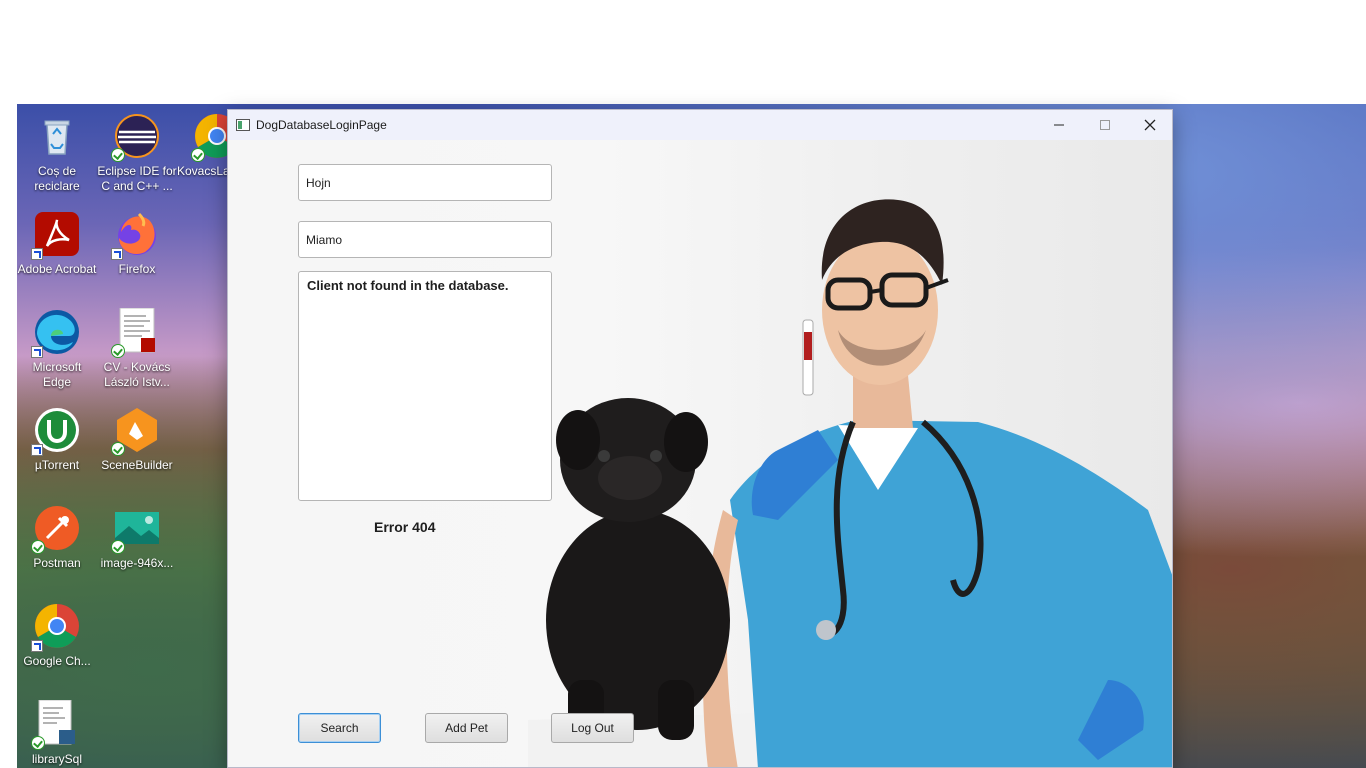  I want to click on desktop-icon-library-sql: librarySql, so click(57, 733).